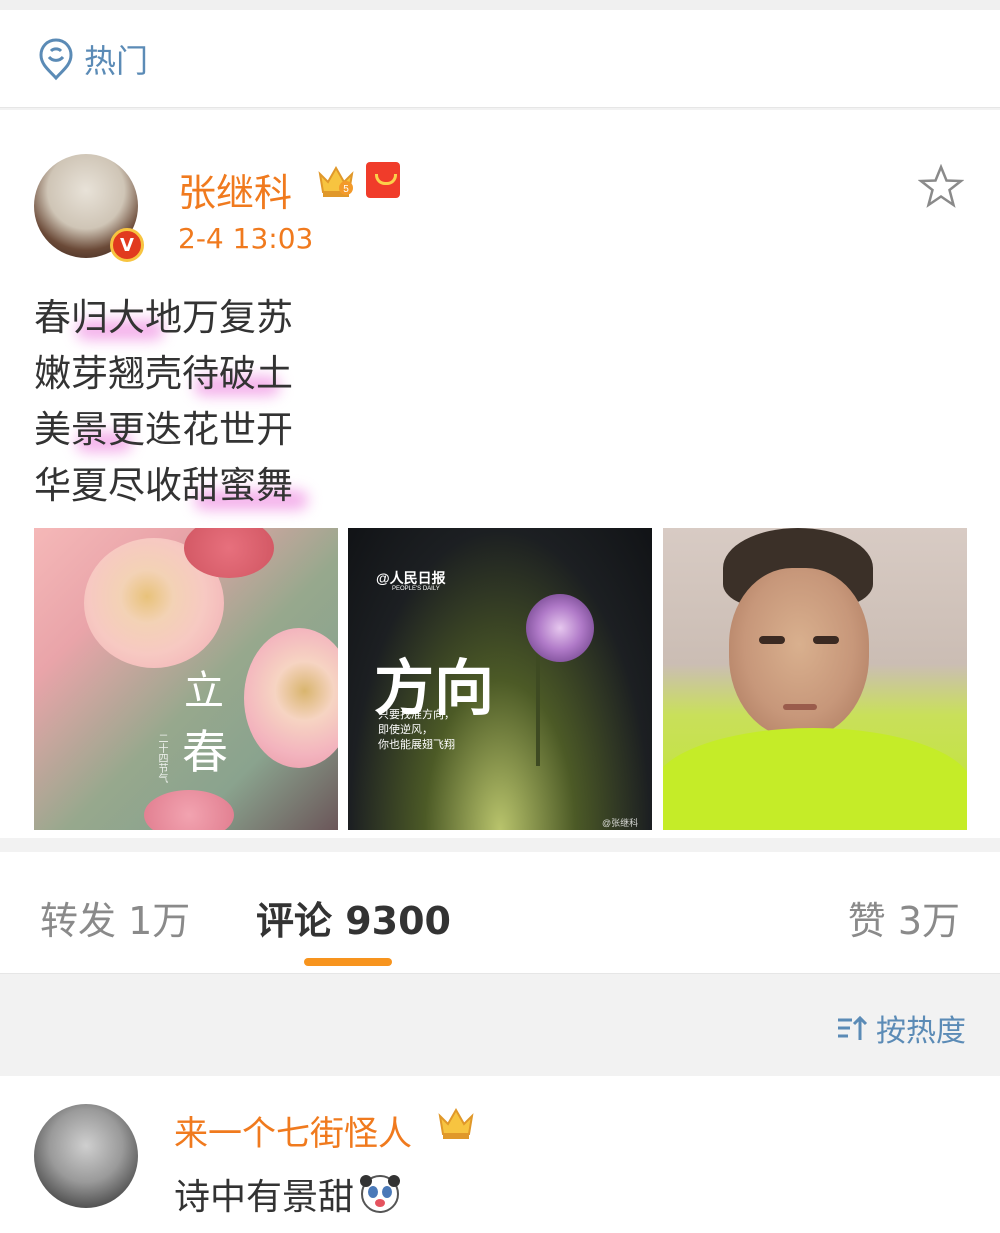 Image resolution: width=1000 pixels, height=1233 pixels. What do you see at coordinates (163, 318) in the screenshot?
I see `poem-line: 春归大地万复苏` at bounding box center [163, 318].